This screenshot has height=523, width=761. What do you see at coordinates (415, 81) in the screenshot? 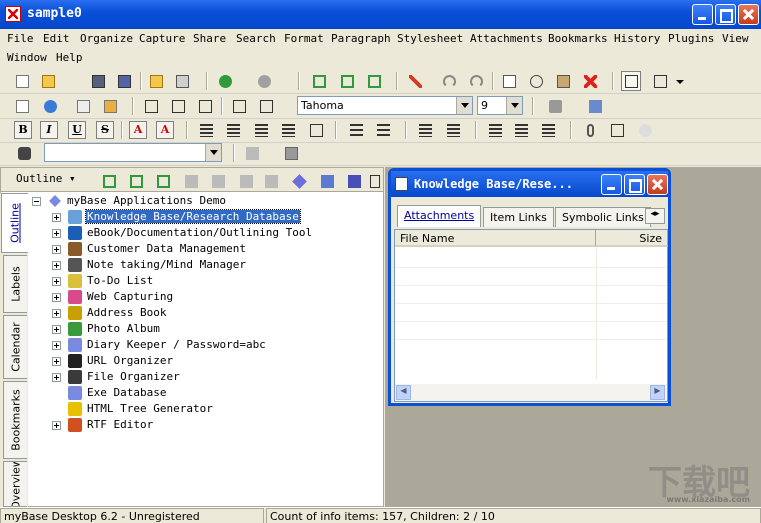
I see `edit-button` at bounding box center [415, 81].